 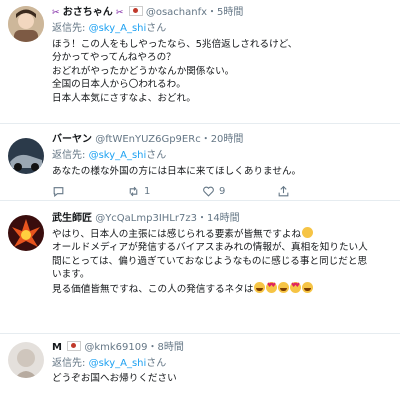 I want to click on like-count: 9, so click(x=222, y=191).